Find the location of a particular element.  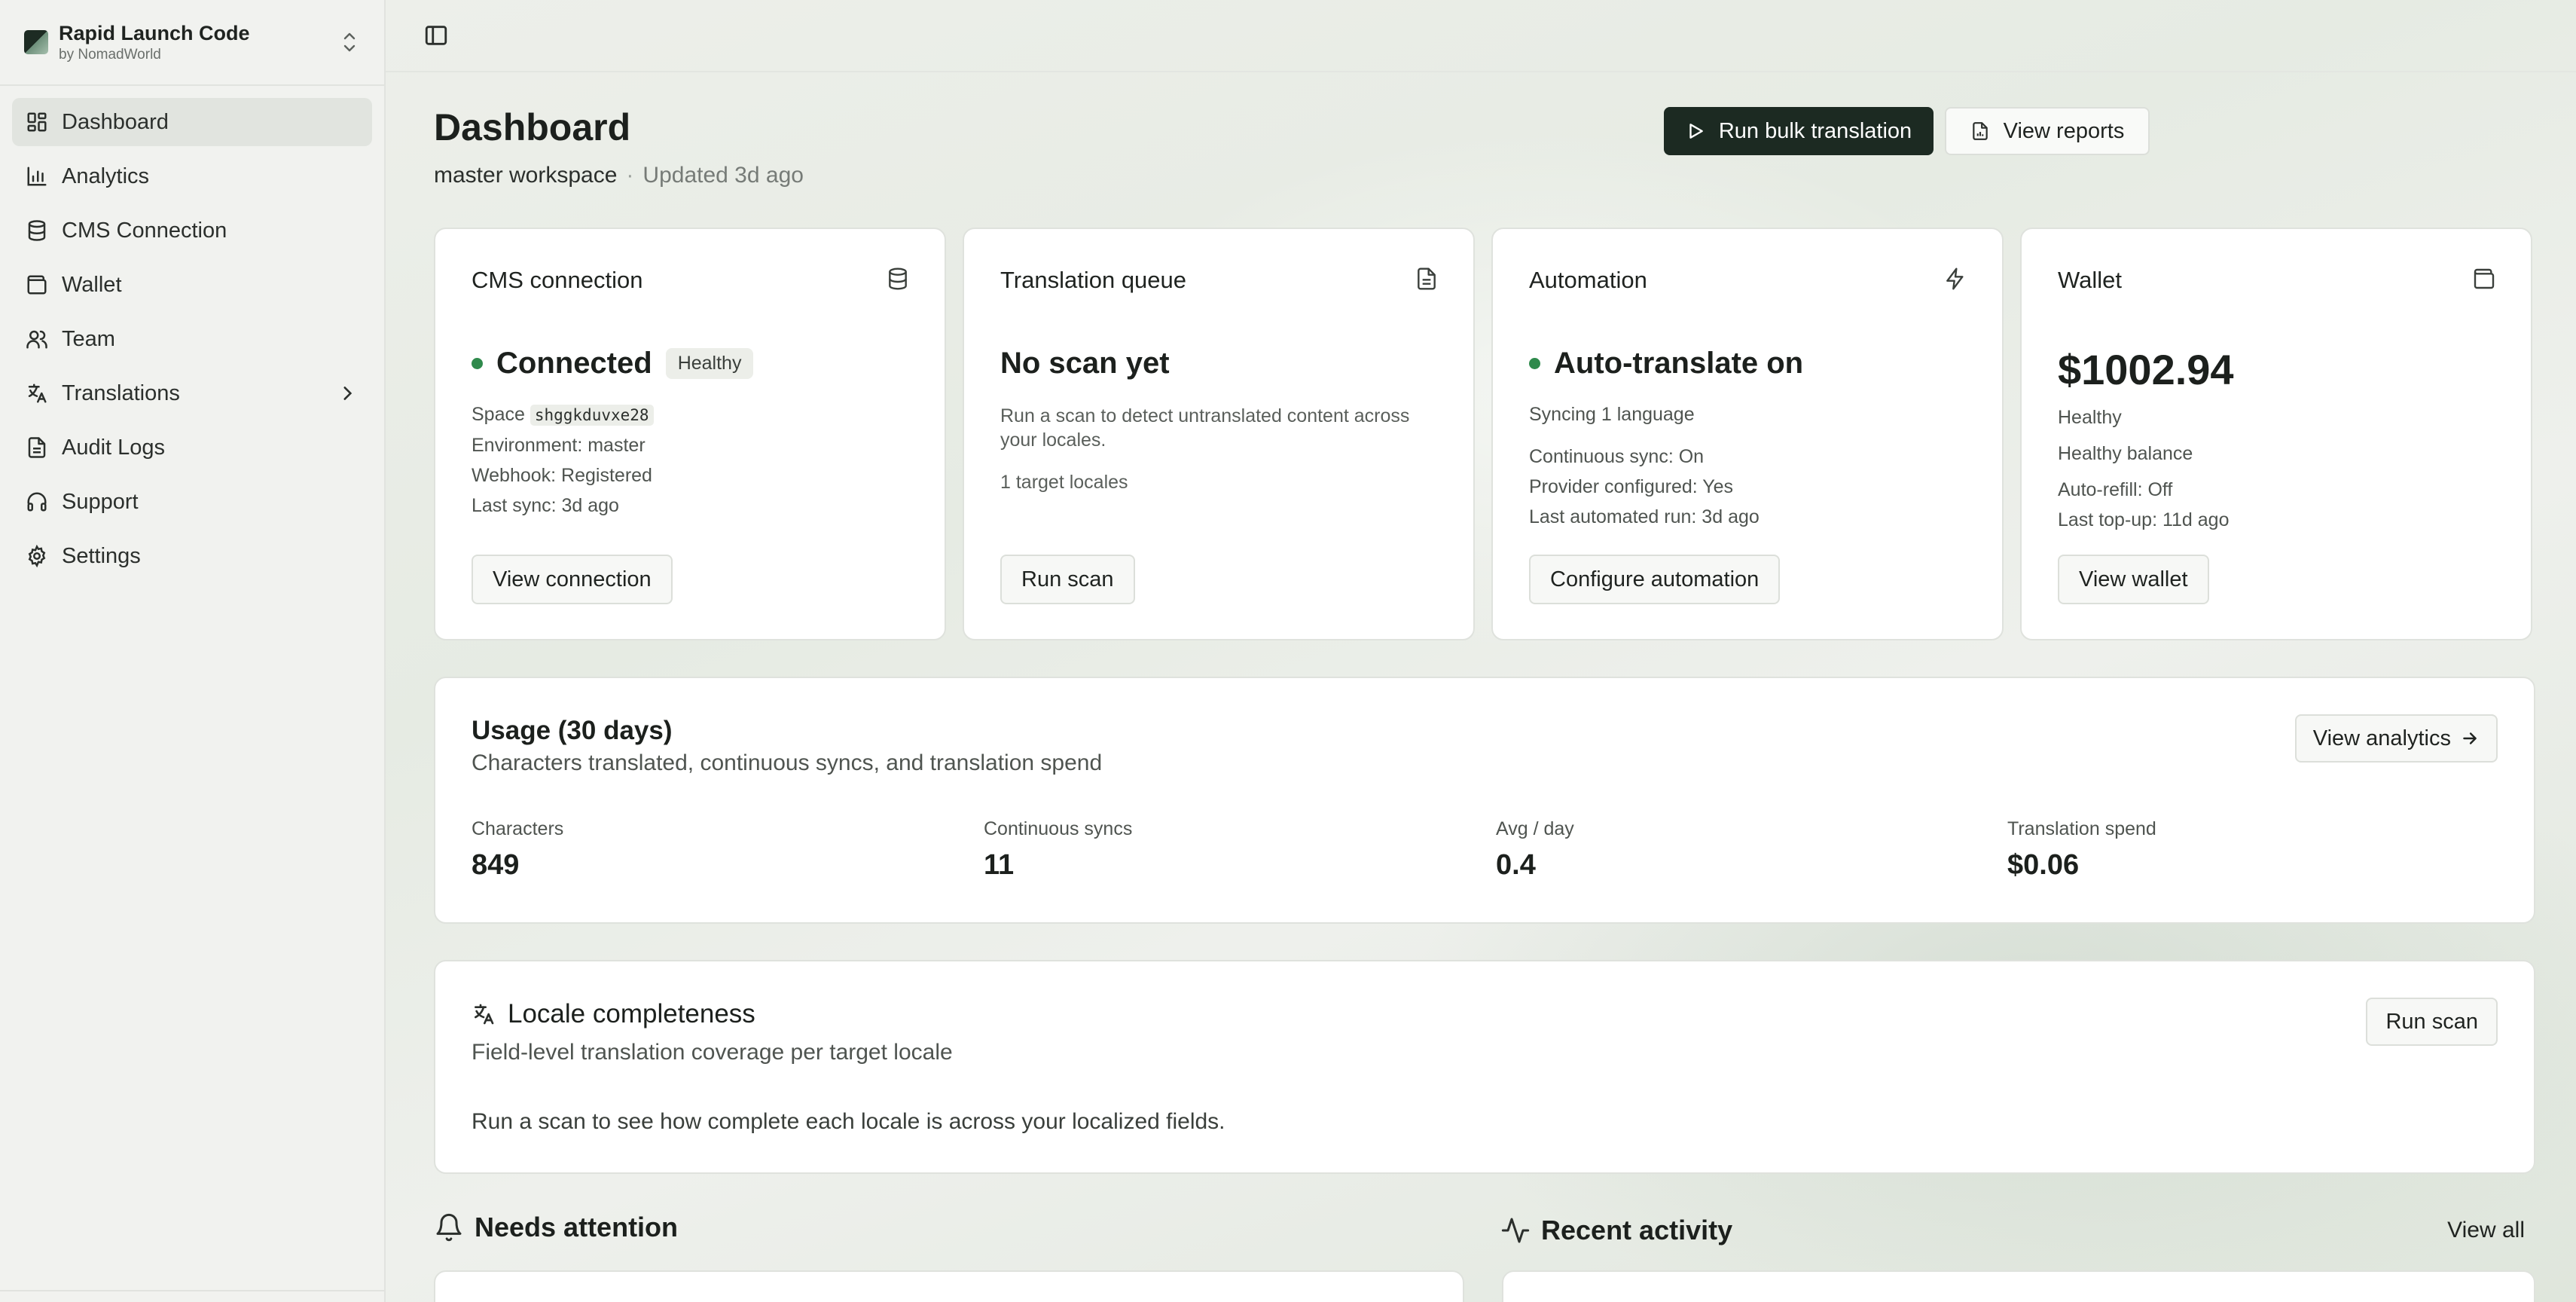

run-bulk-translation-label: Run bulk translation is located at coordinates (1815, 130).